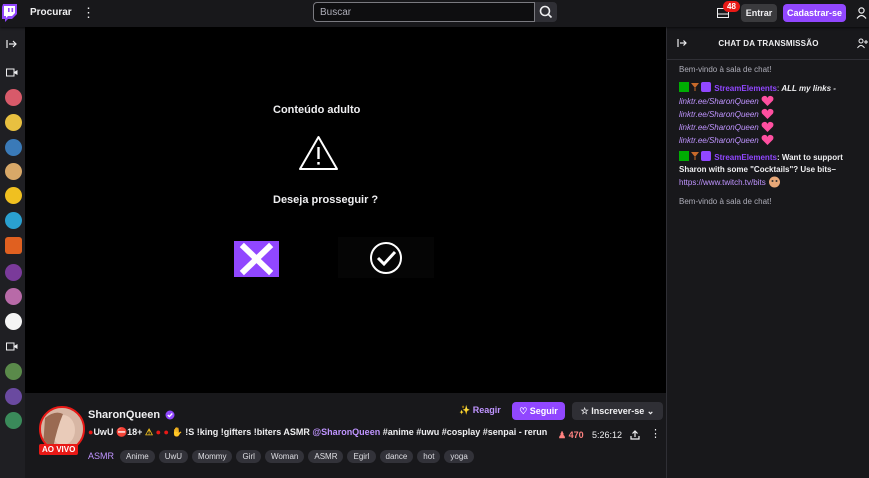 The image size is (869, 478). Describe the element at coordinates (774, 182) in the screenshot. I see `cocktail-emote-icon` at that location.